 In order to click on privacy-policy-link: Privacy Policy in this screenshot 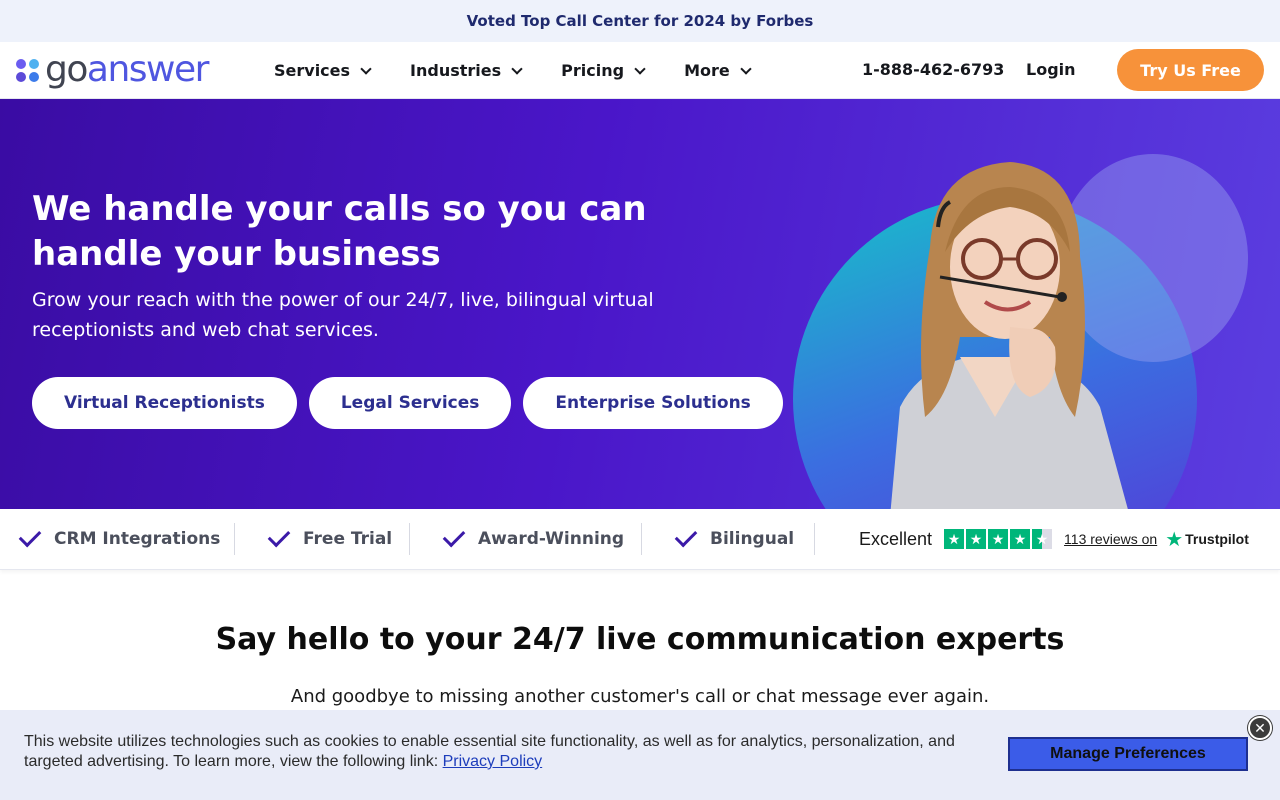, I will do `click(493, 761)`.